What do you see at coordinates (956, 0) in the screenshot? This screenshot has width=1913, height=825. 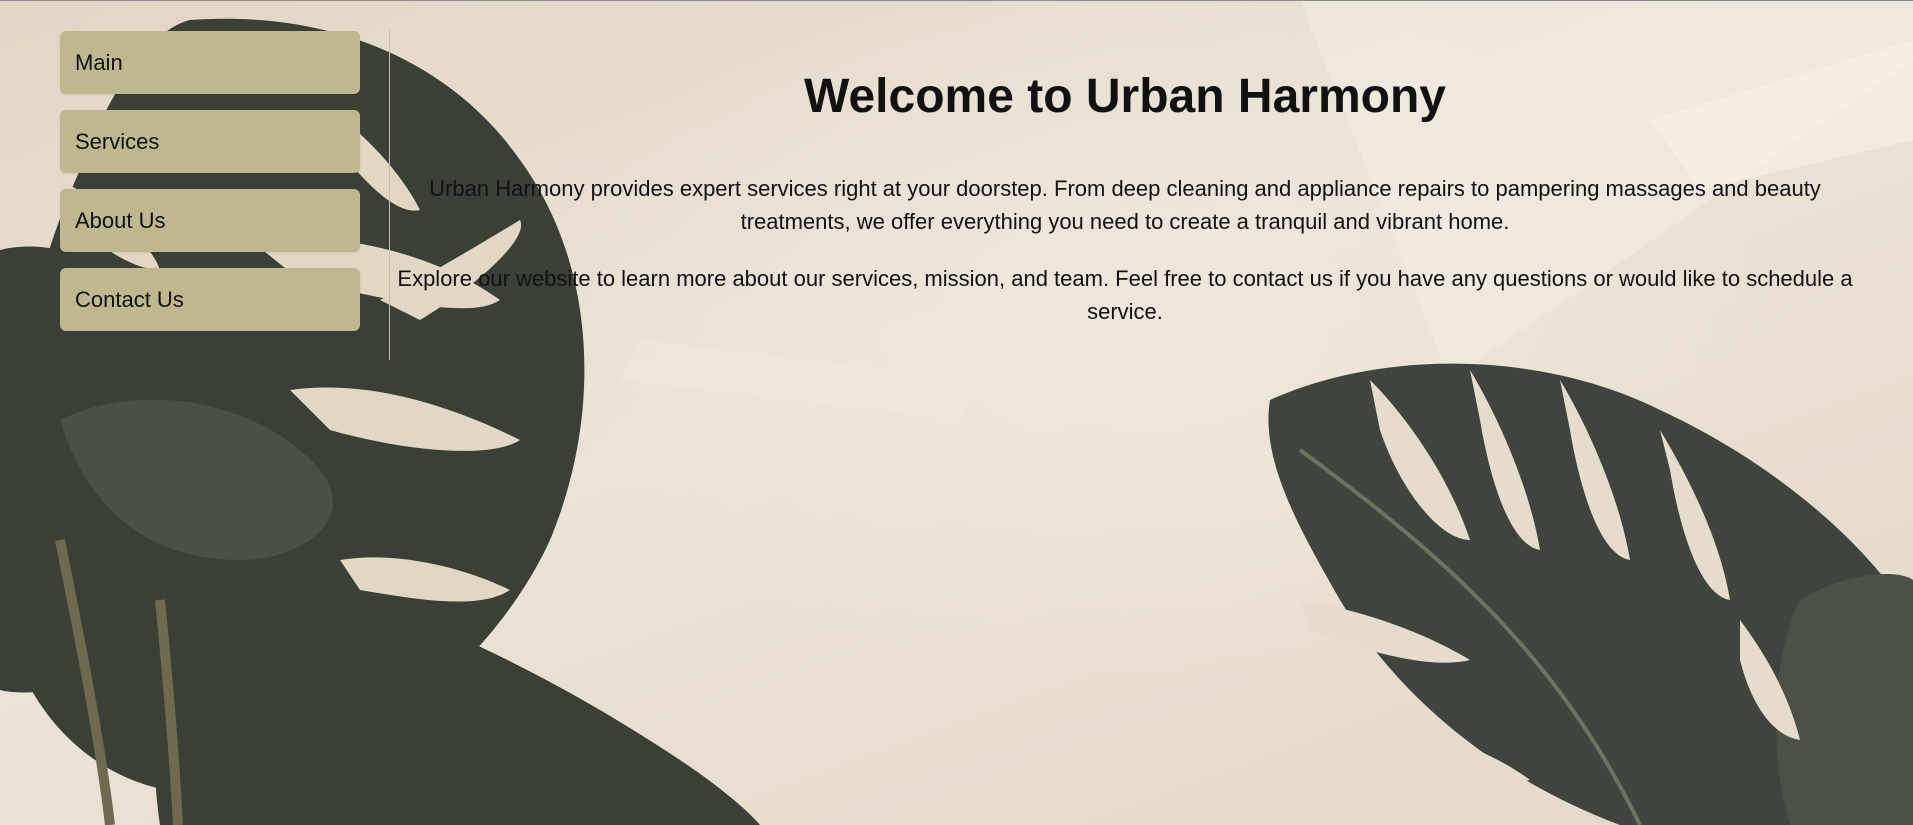 I see `top-border` at bounding box center [956, 0].